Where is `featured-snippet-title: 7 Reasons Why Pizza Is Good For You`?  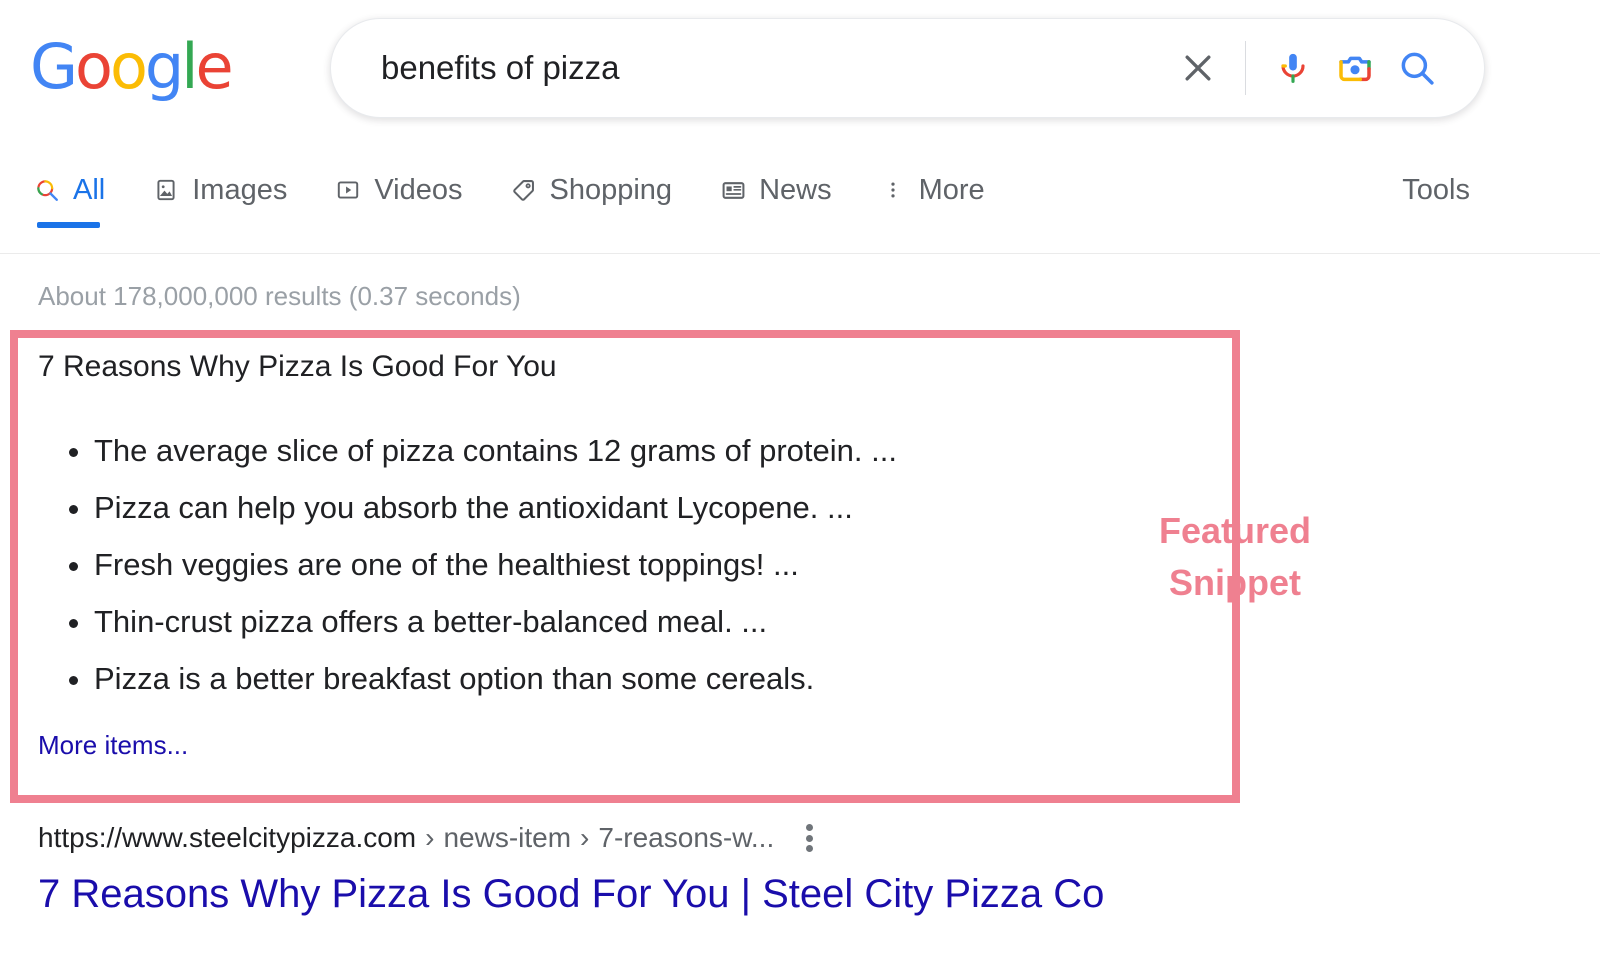
featured-snippet-title: 7 Reasons Why Pizza Is Good For You is located at coordinates (297, 366).